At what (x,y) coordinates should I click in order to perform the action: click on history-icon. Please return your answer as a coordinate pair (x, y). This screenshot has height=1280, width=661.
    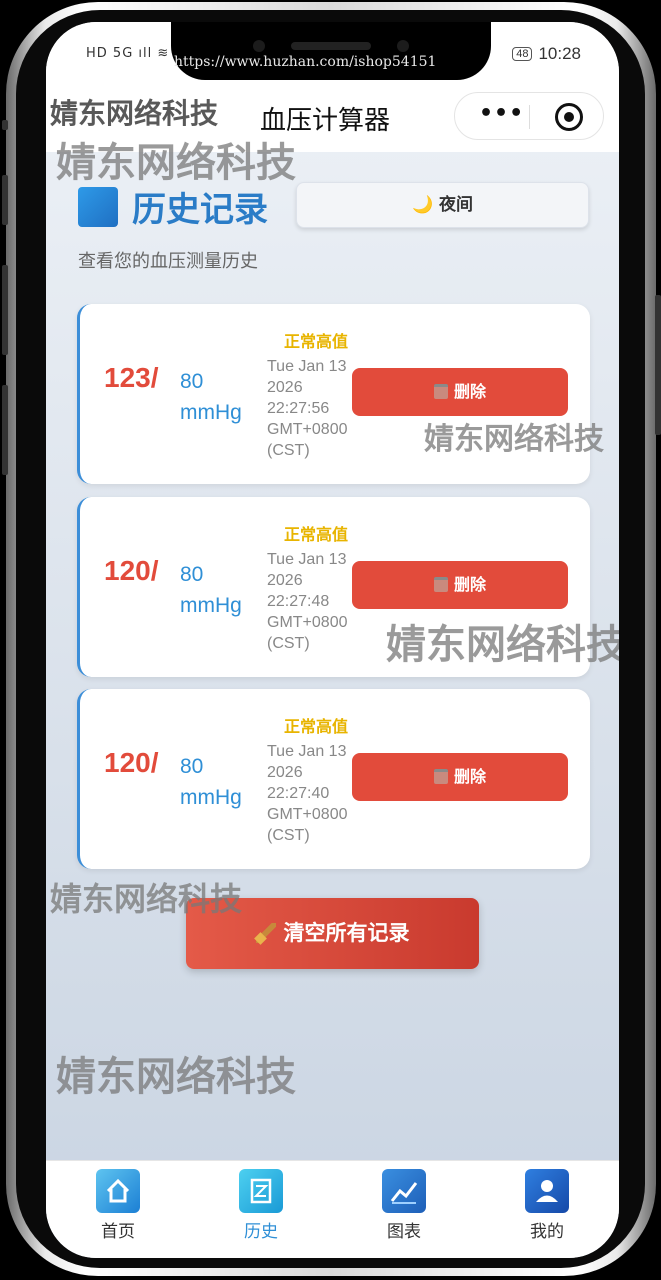
    Looking at the image, I should click on (261, 1191).